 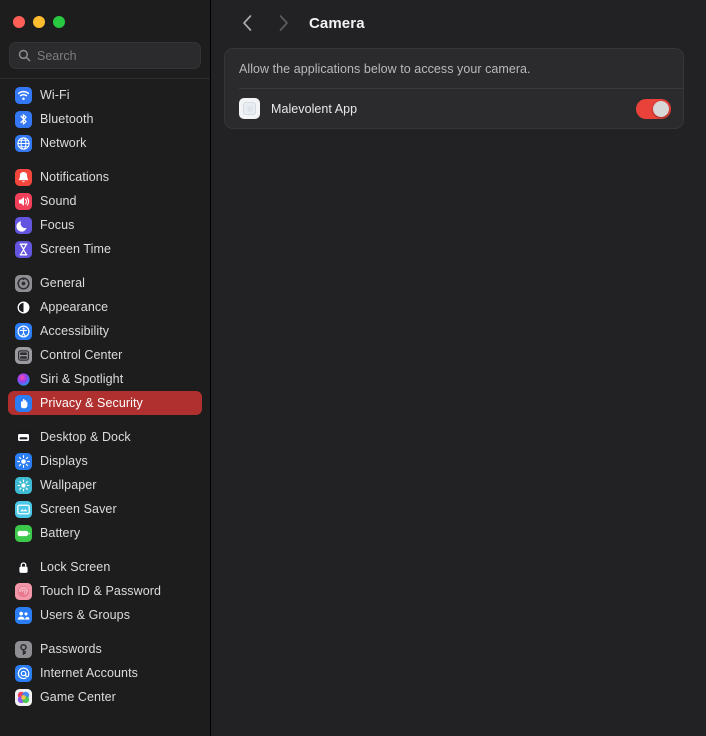 I want to click on bell-icon, so click(x=23, y=177).